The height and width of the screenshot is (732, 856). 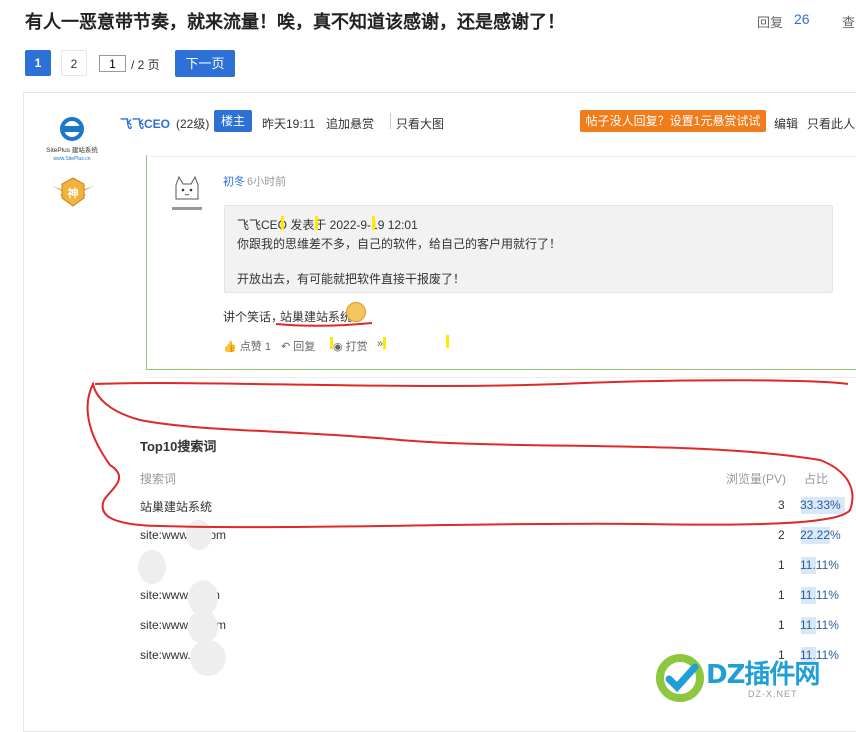 I want to click on watermark-subtext: DZ-X.NET, so click(x=773, y=694).